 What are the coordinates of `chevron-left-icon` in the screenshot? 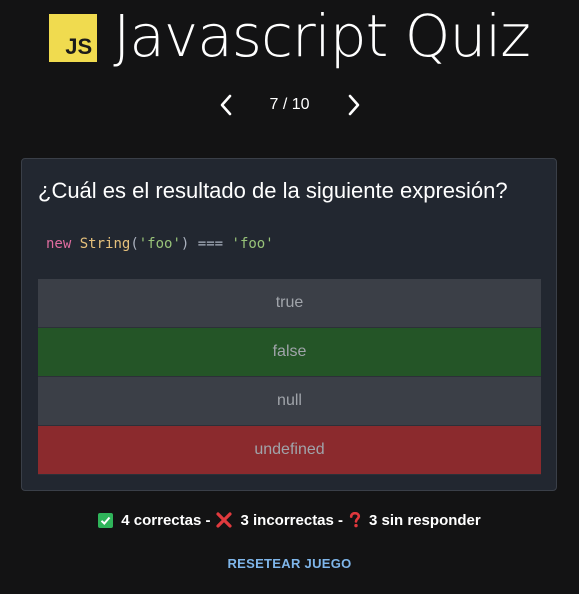 It's located at (225, 105).